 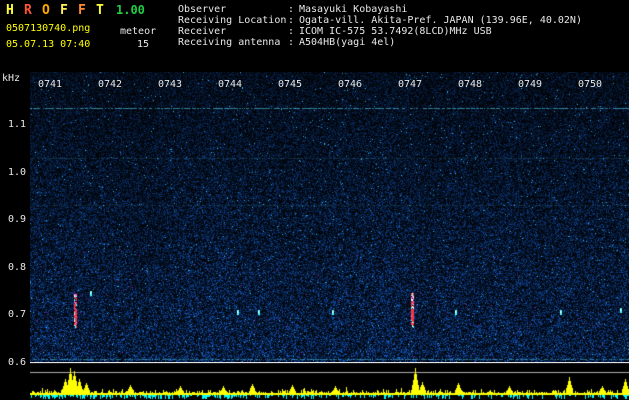 I want to click on app-letter: H, so click(x=10, y=10).